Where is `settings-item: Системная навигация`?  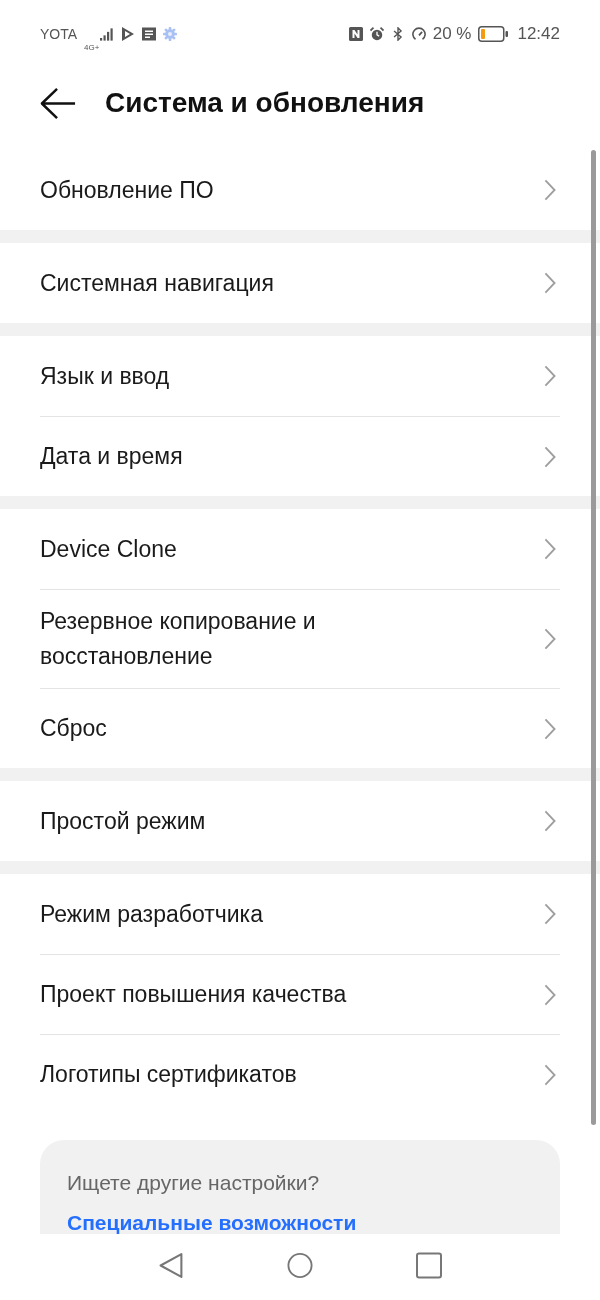 settings-item: Системная навигация is located at coordinates (300, 283).